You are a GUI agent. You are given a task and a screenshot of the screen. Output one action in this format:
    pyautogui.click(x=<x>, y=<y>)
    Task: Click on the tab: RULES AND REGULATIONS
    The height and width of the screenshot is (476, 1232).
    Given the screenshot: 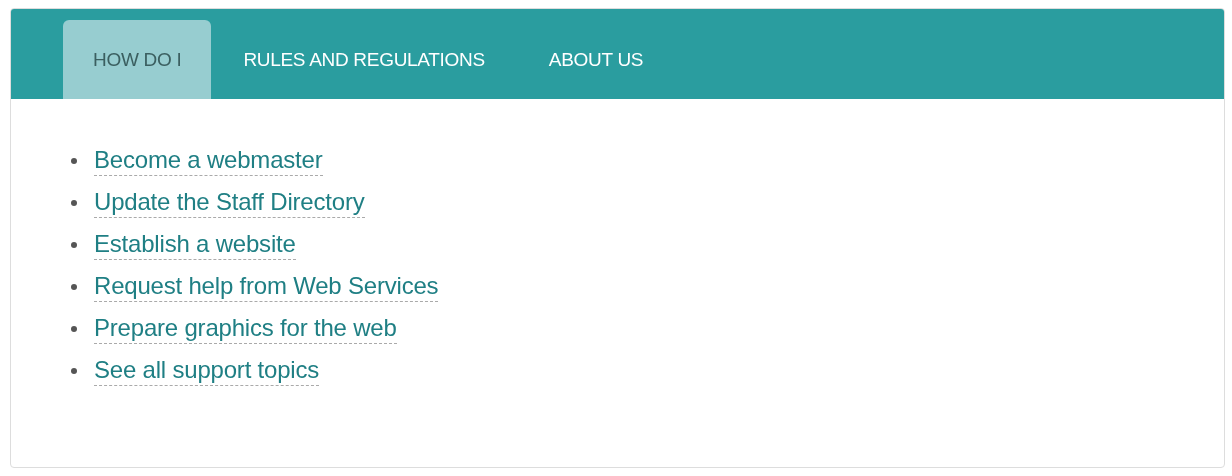 What is the action you would take?
    pyautogui.click(x=364, y=59)
    